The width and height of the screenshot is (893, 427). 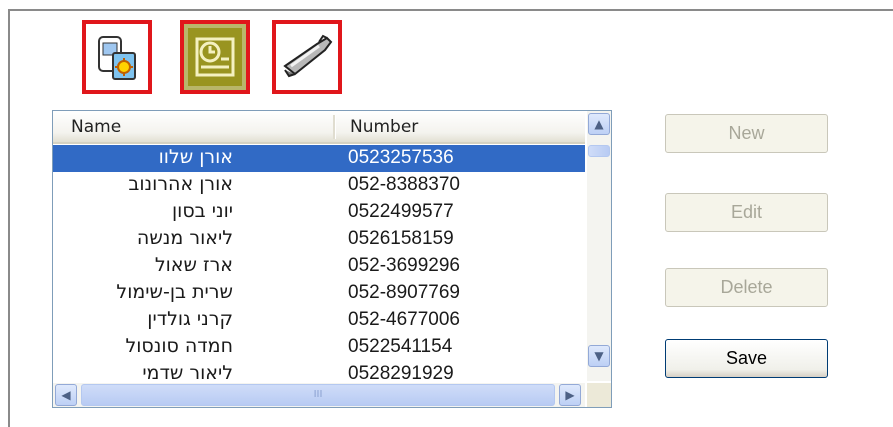 I want to click on contact-name: ארז שאול, so click(x=193, y=265).